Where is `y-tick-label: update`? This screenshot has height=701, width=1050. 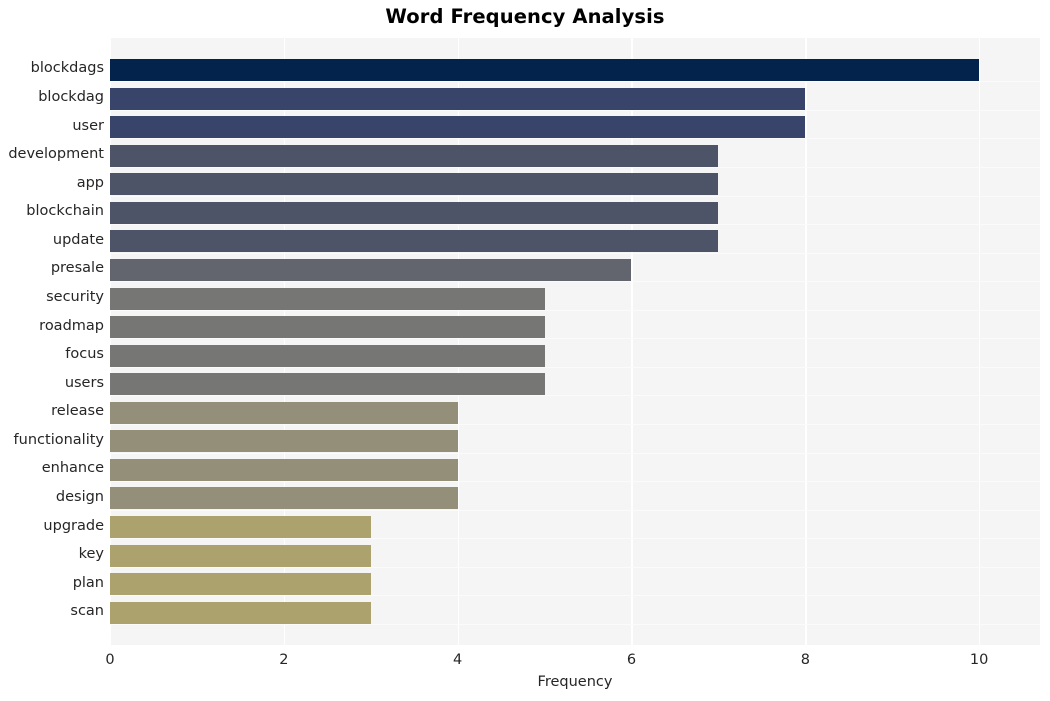 y-tick-label: update is located at coordinates (78, 239).